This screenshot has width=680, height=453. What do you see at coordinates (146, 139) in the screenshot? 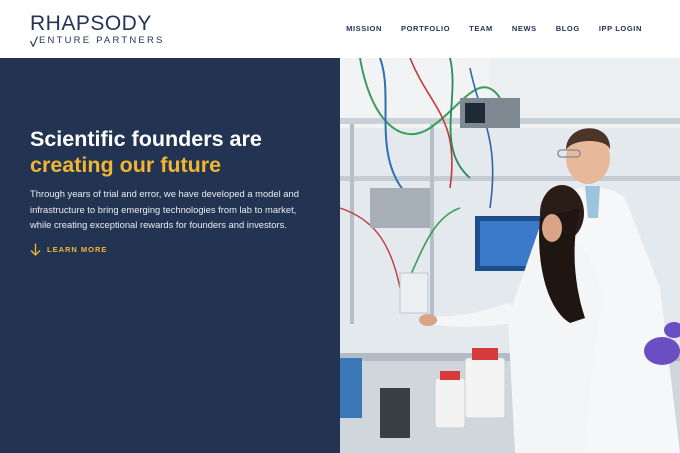
I see `hero-title-line1: Scientific founders are` at bounding box center [146, 139].